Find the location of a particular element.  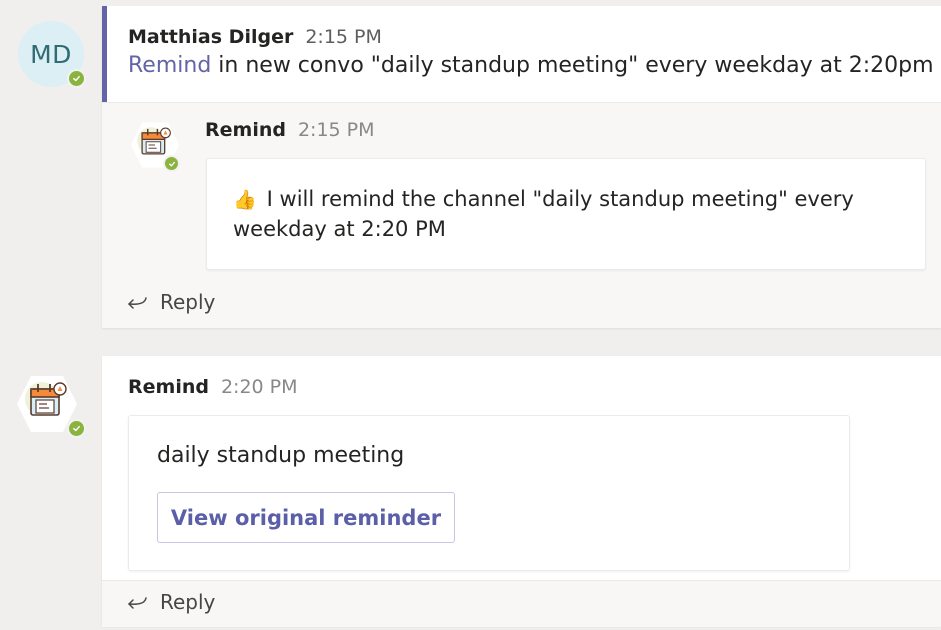

avatar-initials: MD is located at coordinates (51, 54).